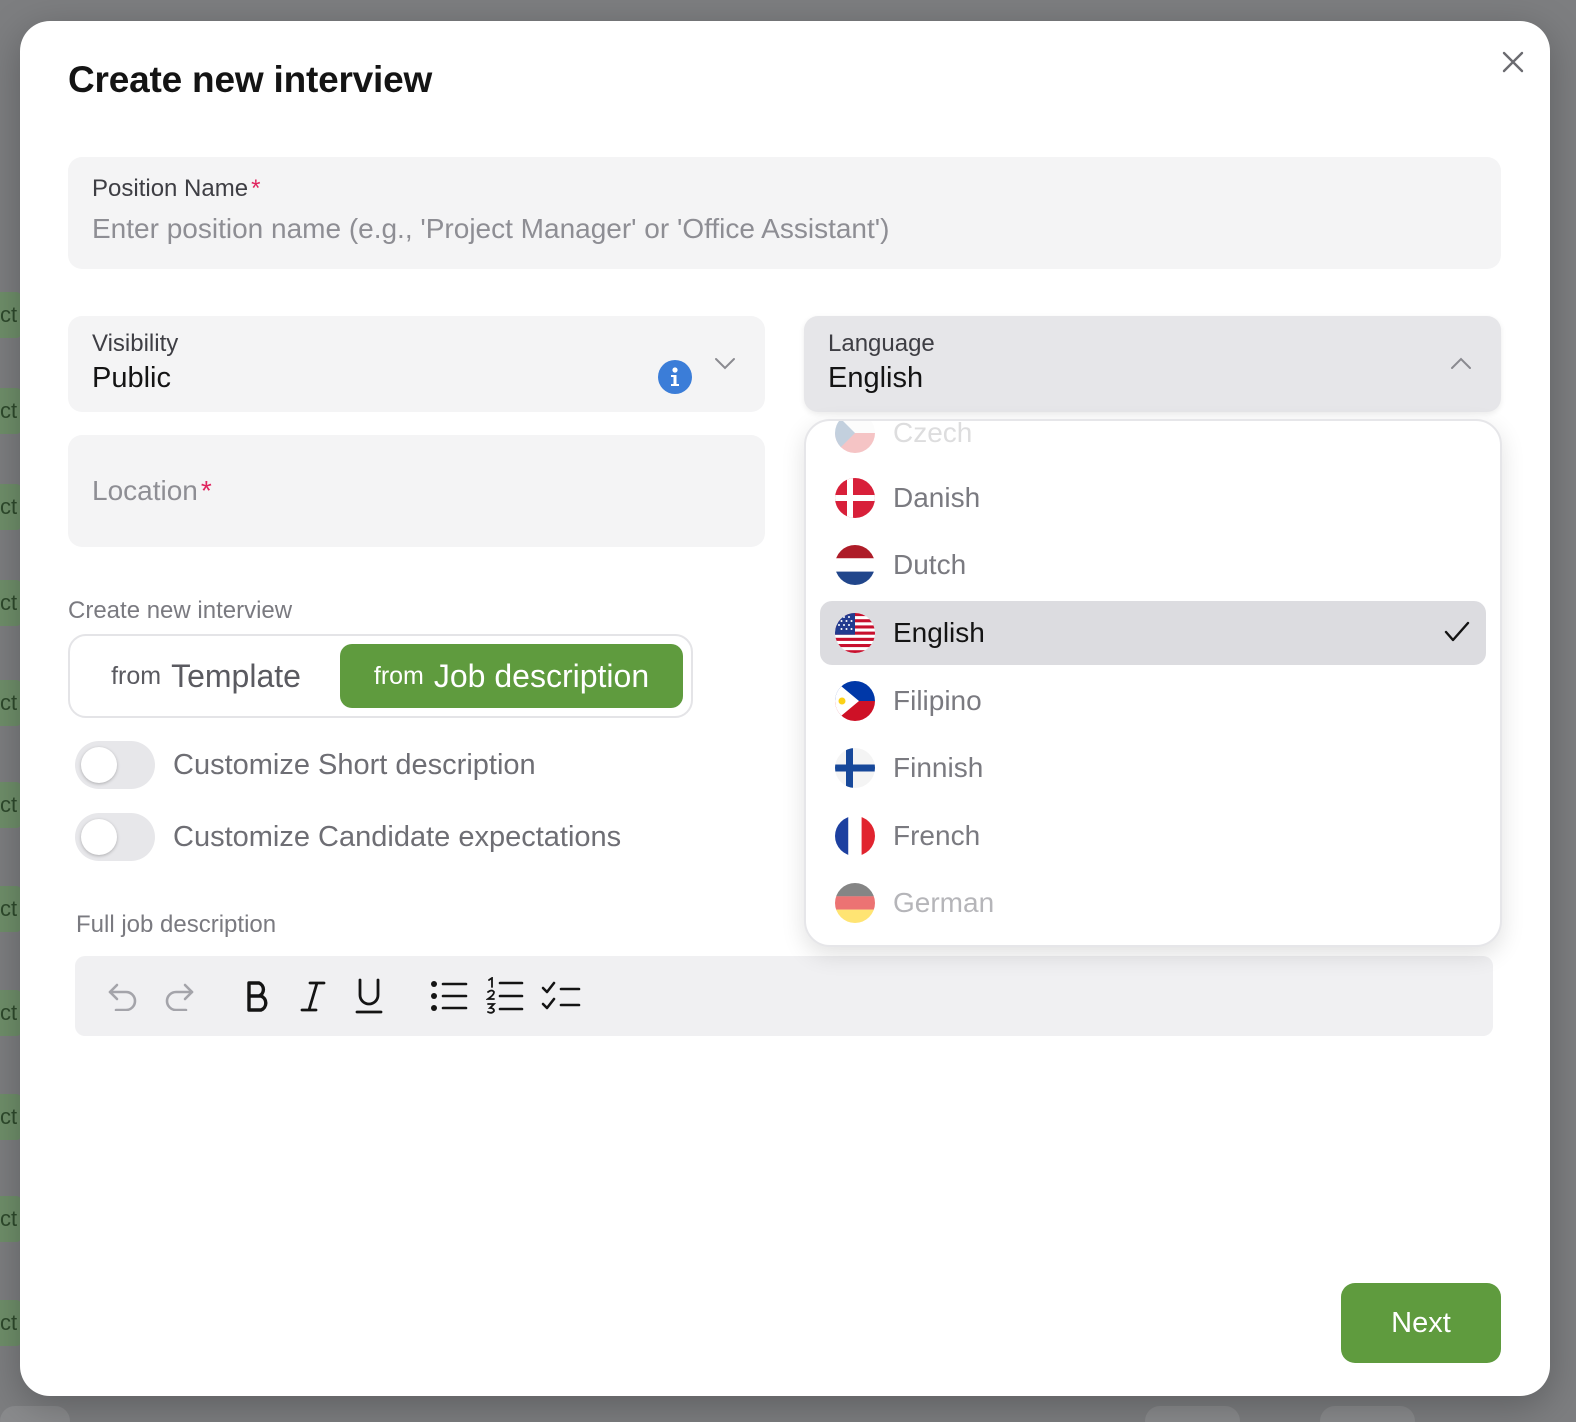 Image resolution: width=1576 pixels, height=1422 pixels. What do you see at coordinates (855, 768) in the screenshot?
I see `finnish-flag-icon` at bounding box center [855, 768].